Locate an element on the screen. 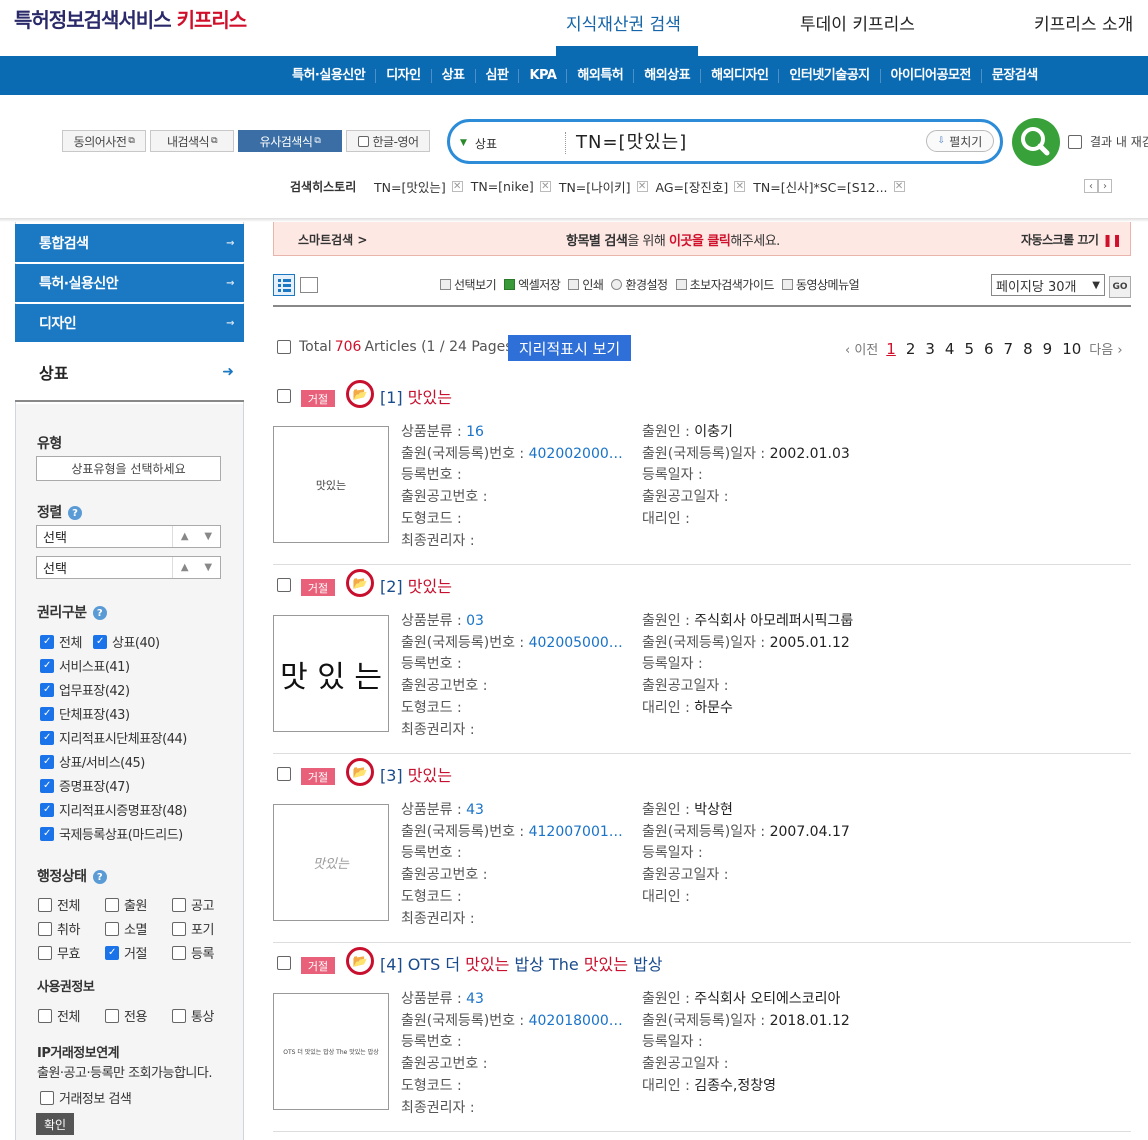 This screenshot has width=1148, height=1140. rights-checkbox: ✓ 국제등록상표(마드리드) is located at coordinates (111, 833).